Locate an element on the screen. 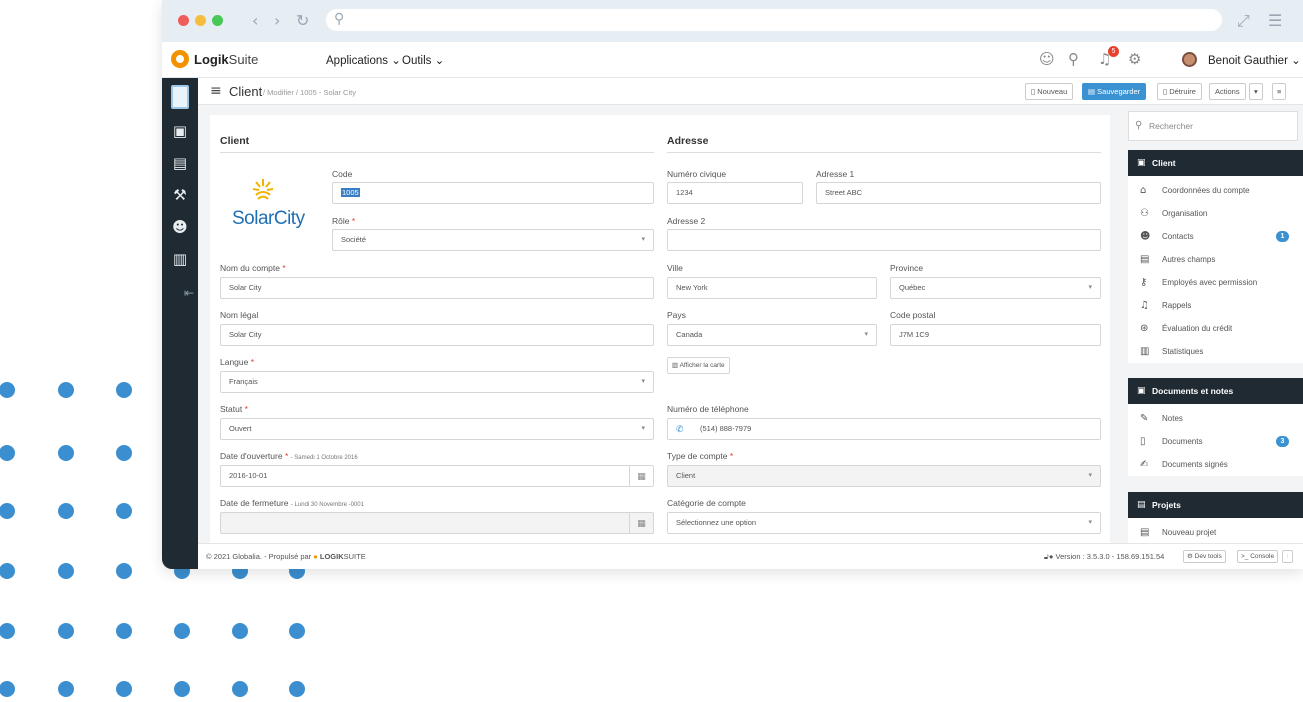 The width and height of the screenshot is (1303, 702). country-select: Canada ▾ is located at coordinates (772, 335).